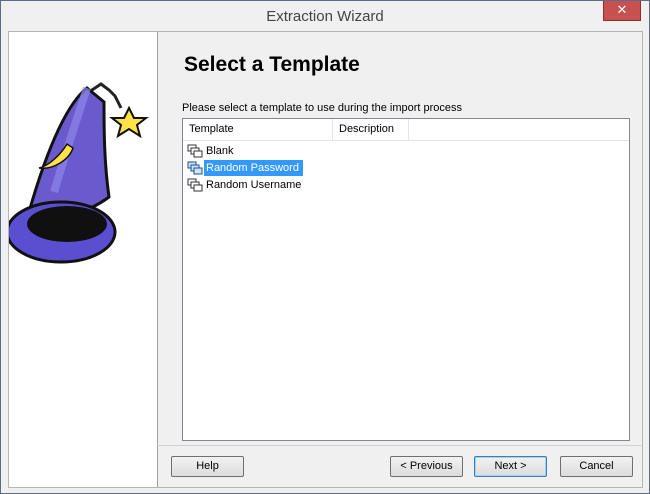 The width and height of the screenshot is (650, 494). Describe the element at coordinates (220, 151) in the screenshot. I see `list-item-label: Blank` at that location.